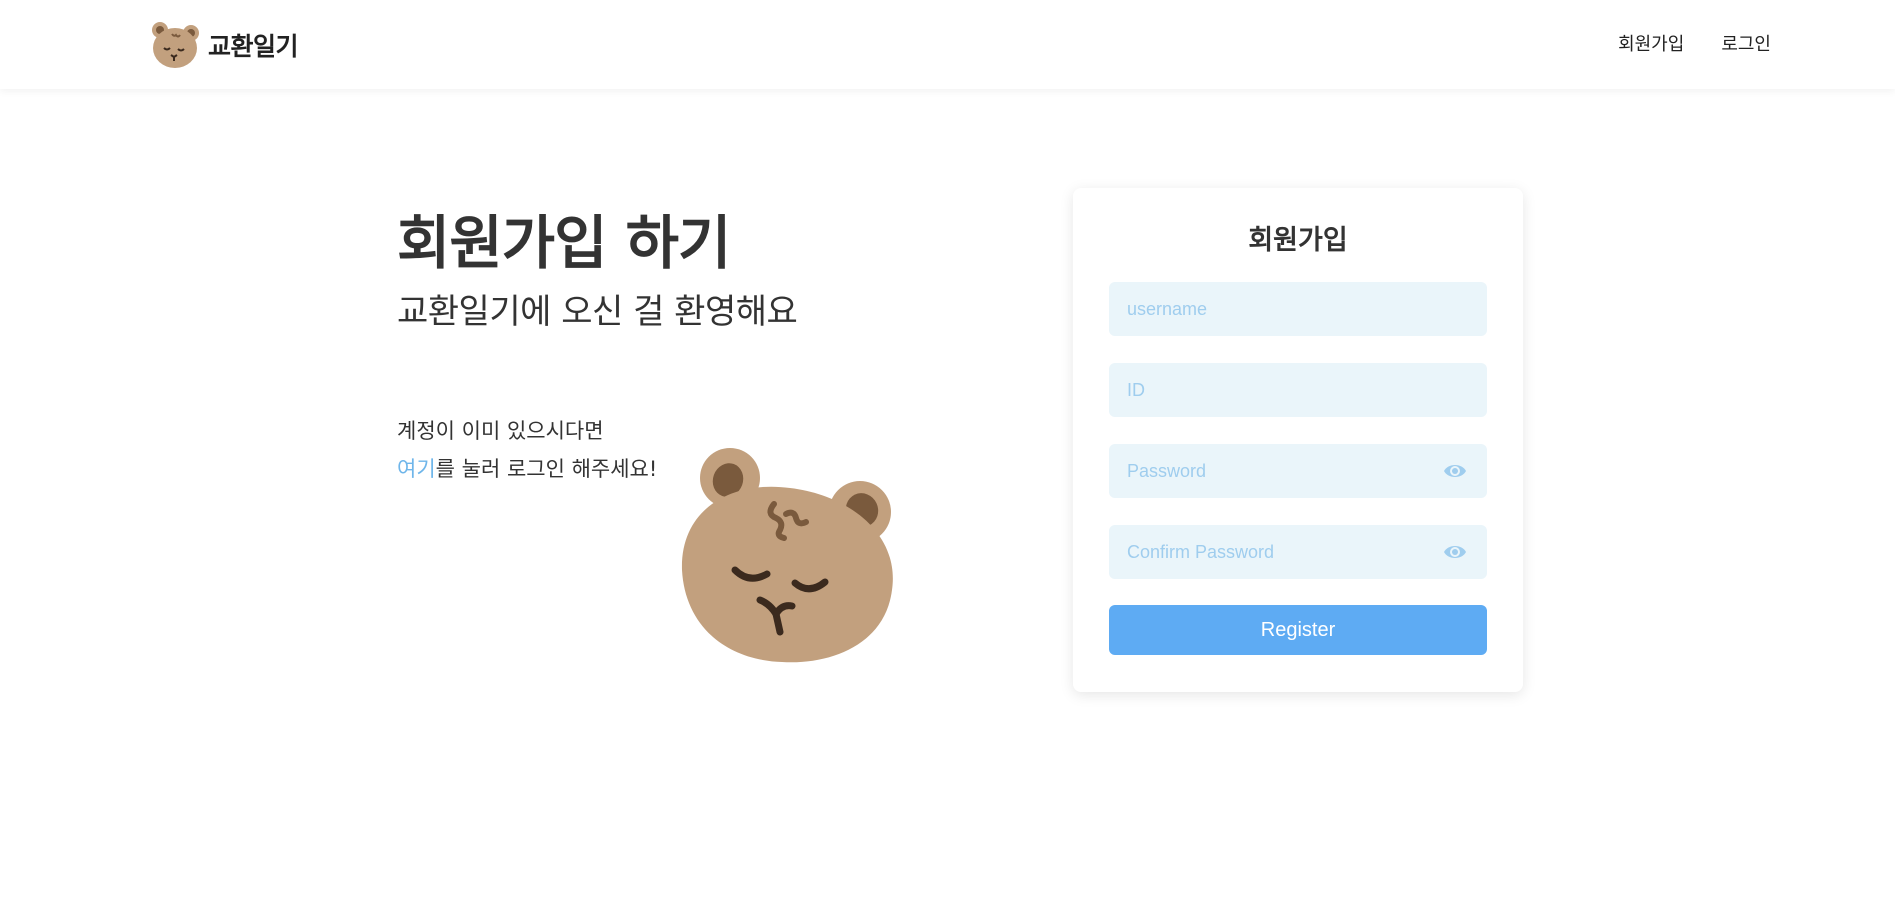 The image size is (1895, 912). I want to click on login-here-link: 여기, so click(416, 469).